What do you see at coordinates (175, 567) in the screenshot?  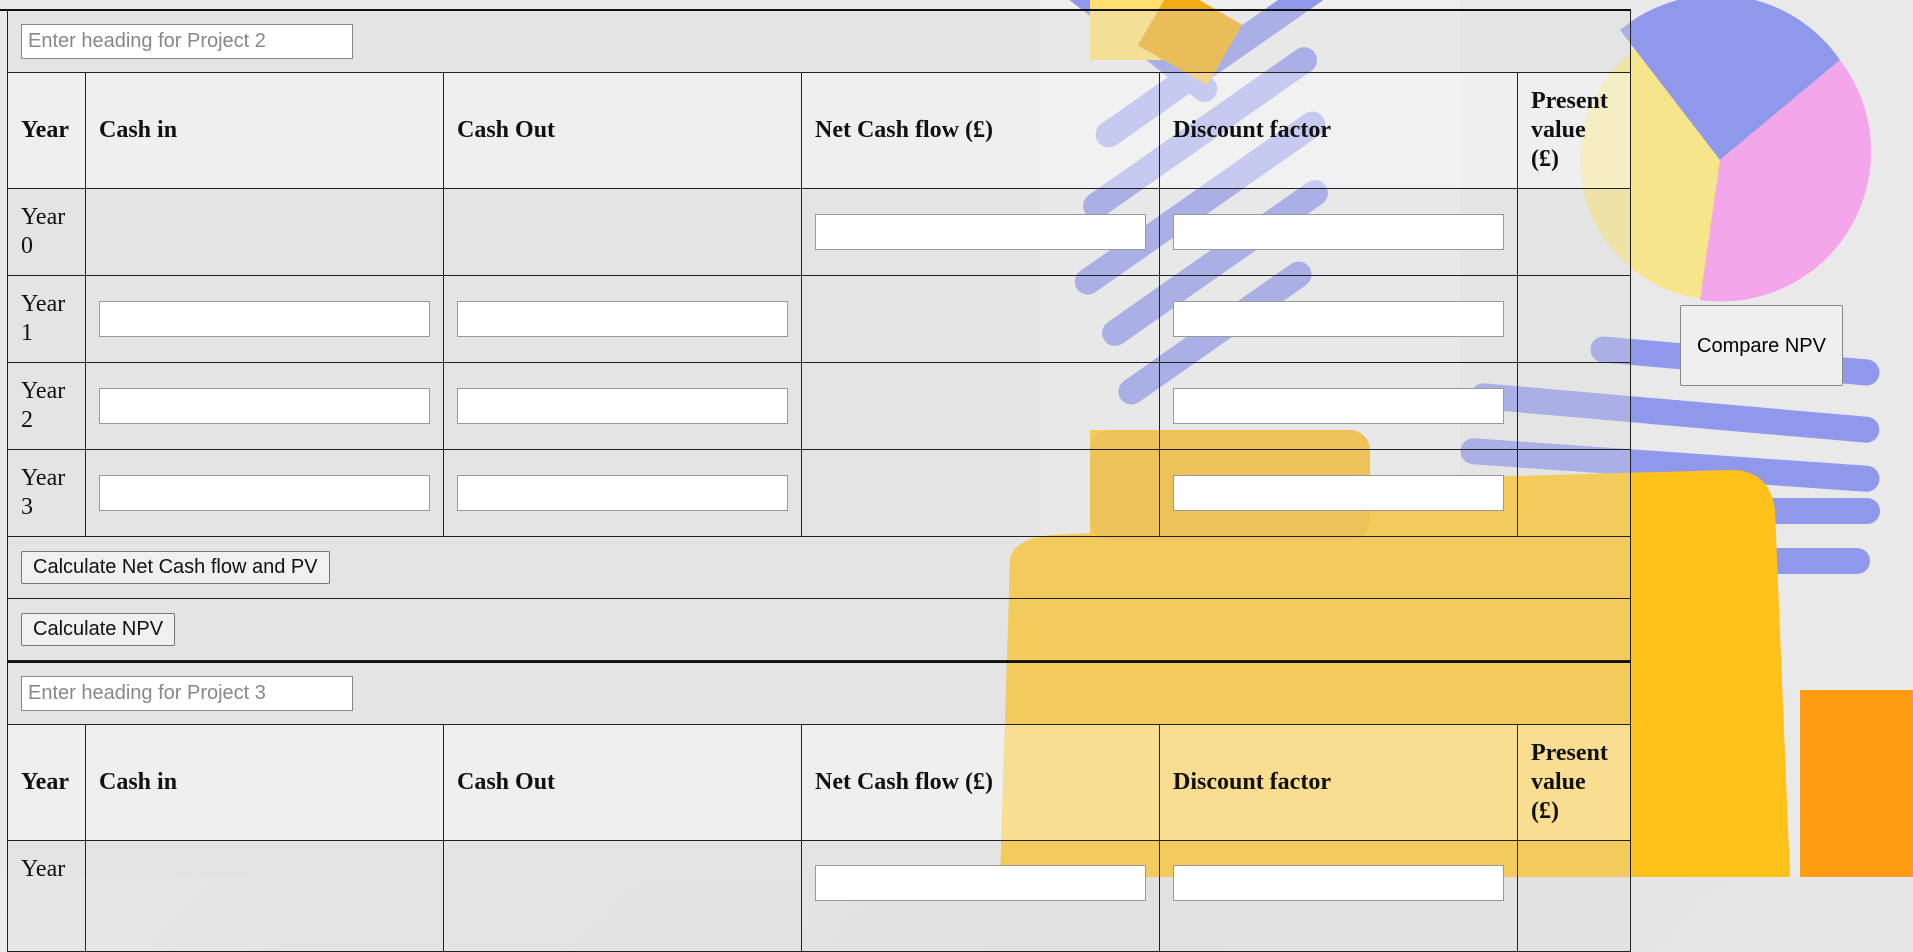 I see `calculate-net-cash-flow-button: Calculate Net Cash flow and PV` at bounding box center [175, 567].